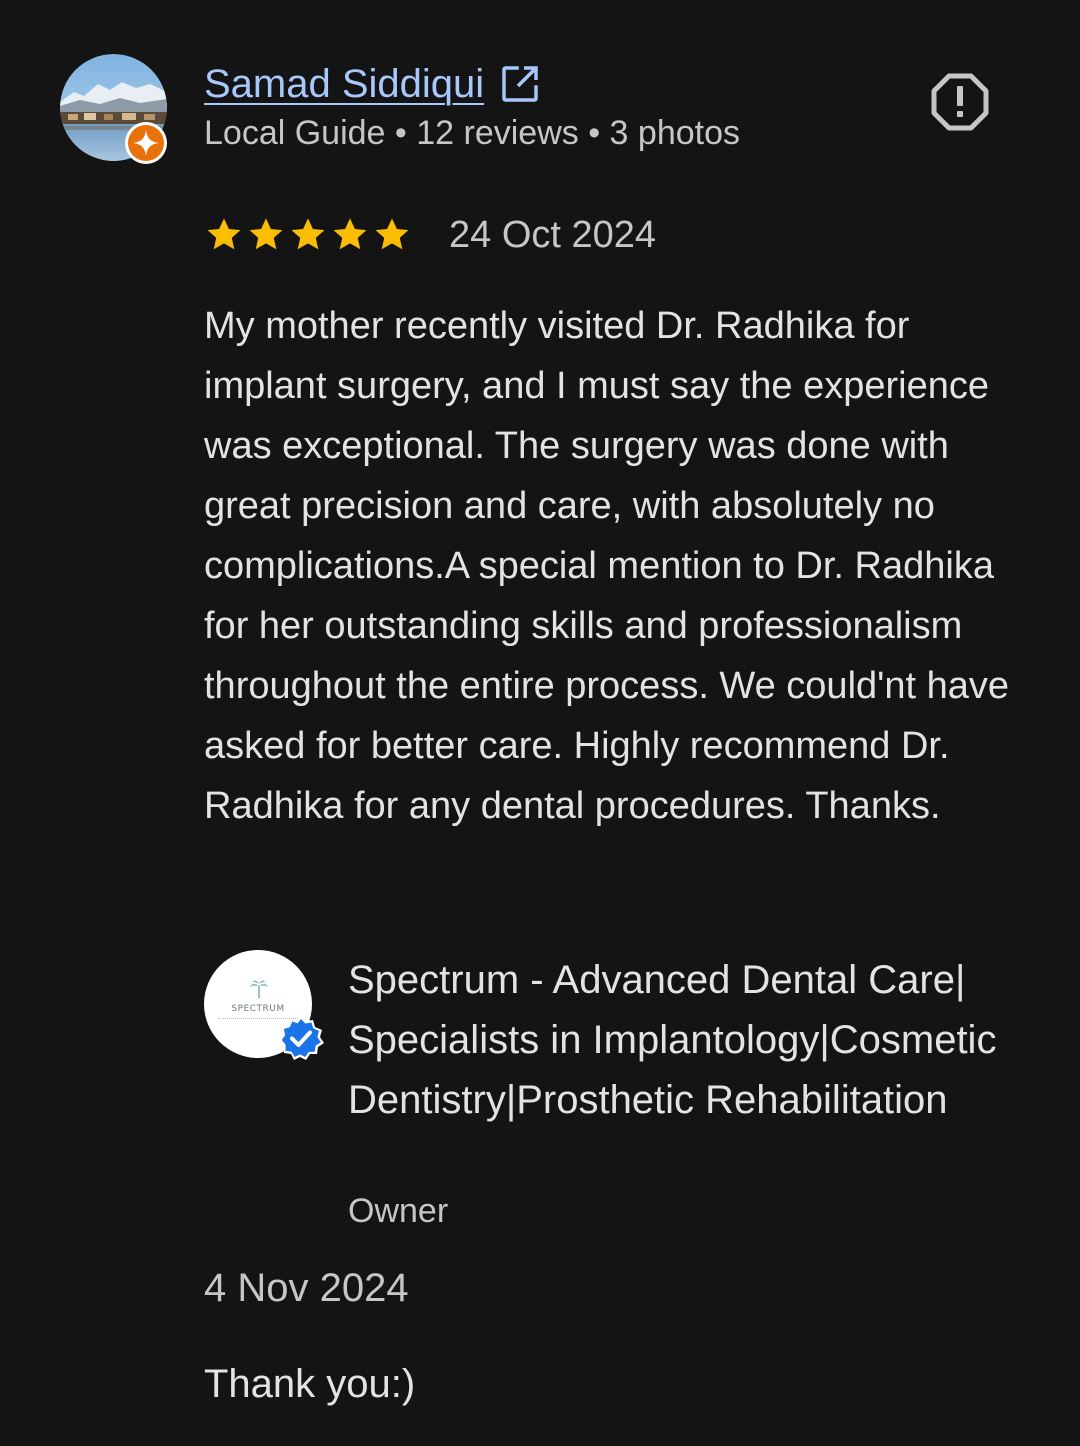  I want to click on reviewer-name-link: Samad Siddiqui, so click(344, 84).